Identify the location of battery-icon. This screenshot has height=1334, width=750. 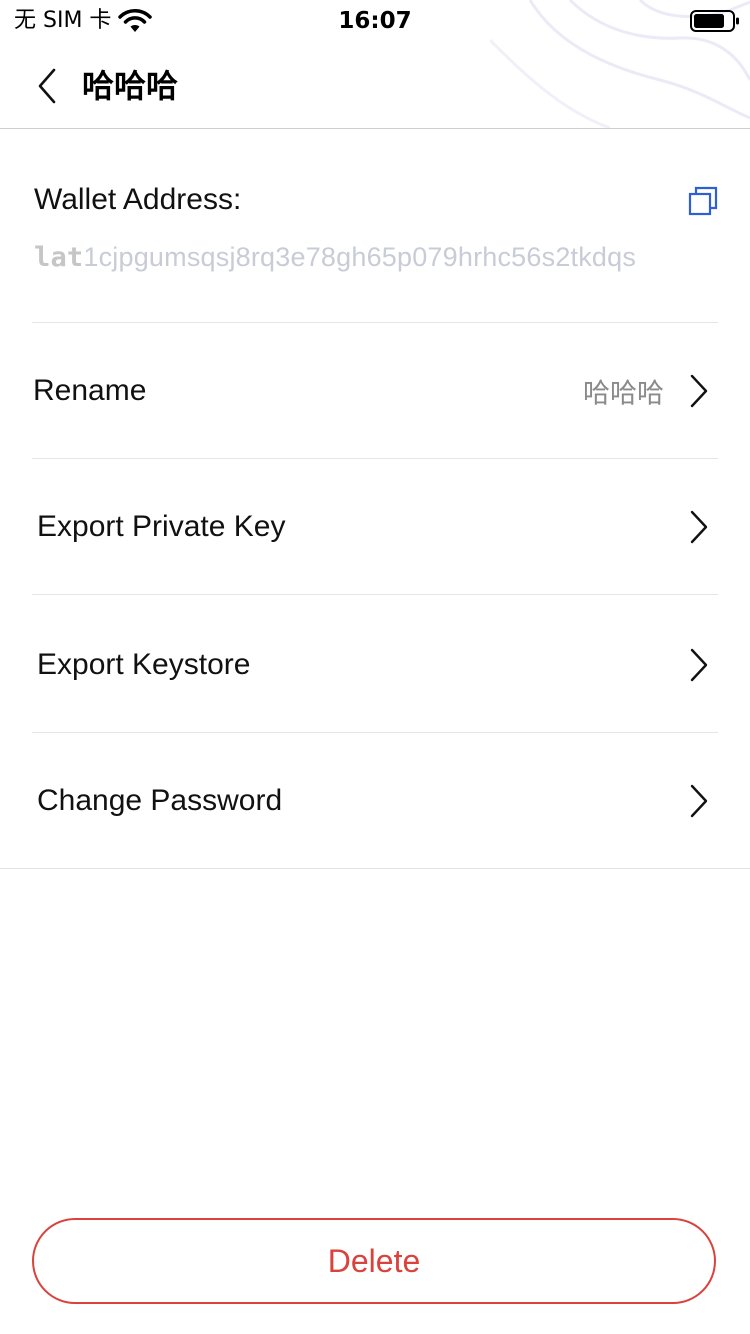
(714, 21).